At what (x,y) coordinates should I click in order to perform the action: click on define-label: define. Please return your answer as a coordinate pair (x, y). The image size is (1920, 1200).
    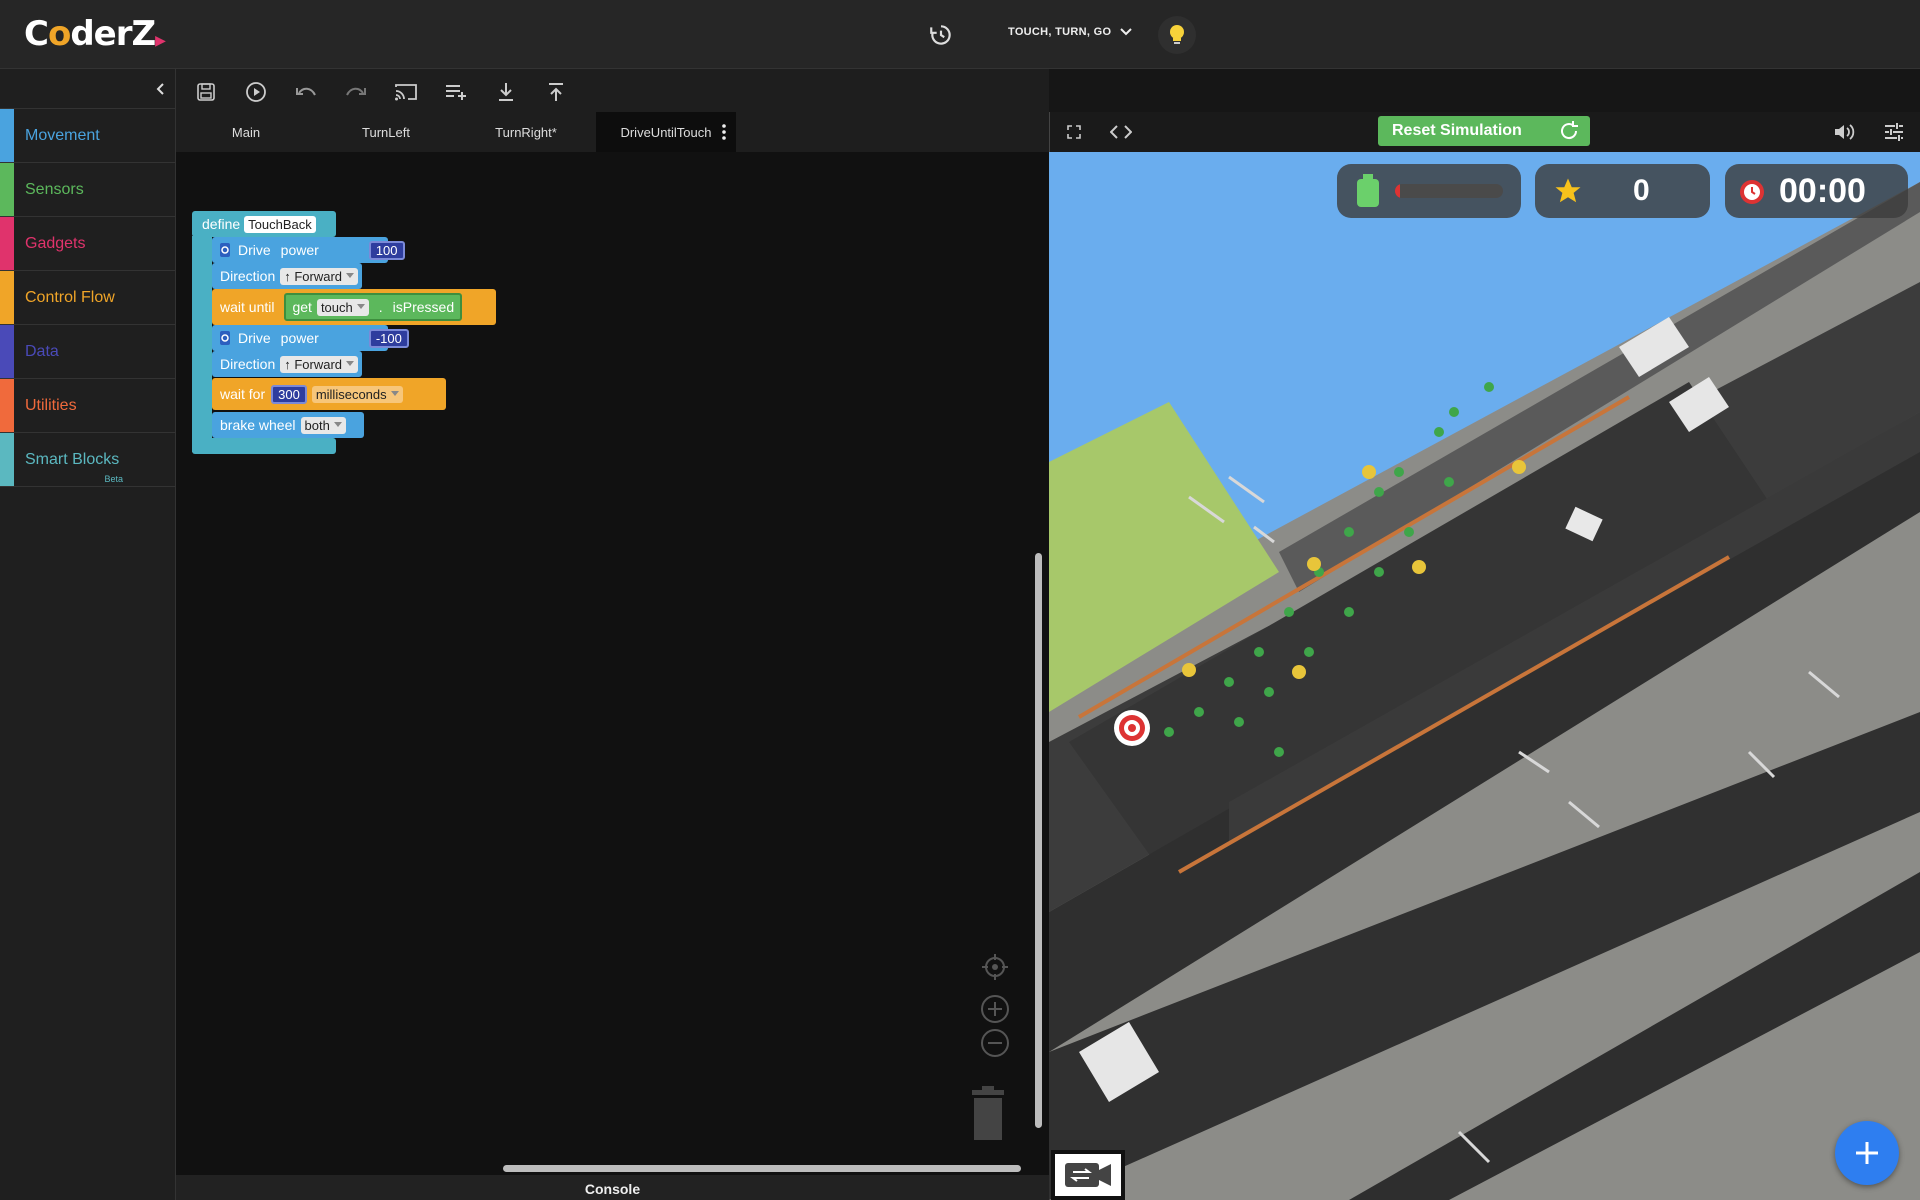
    Looking at the image, I should click on (221, 224).